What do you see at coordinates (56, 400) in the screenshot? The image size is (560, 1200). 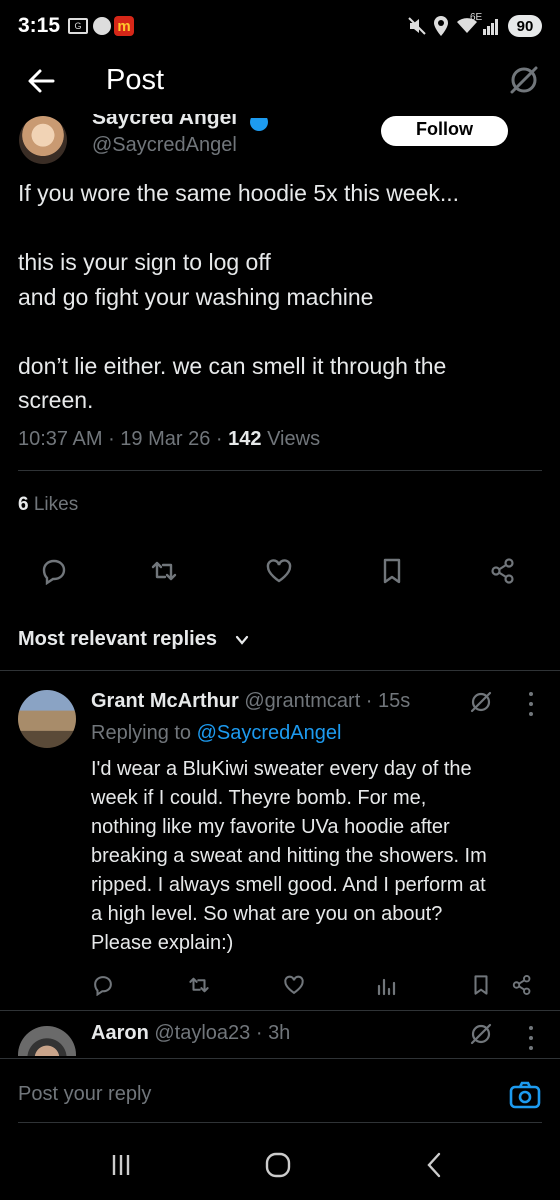 I see `post-text-line: screen.` at bounding box center [56, 400].